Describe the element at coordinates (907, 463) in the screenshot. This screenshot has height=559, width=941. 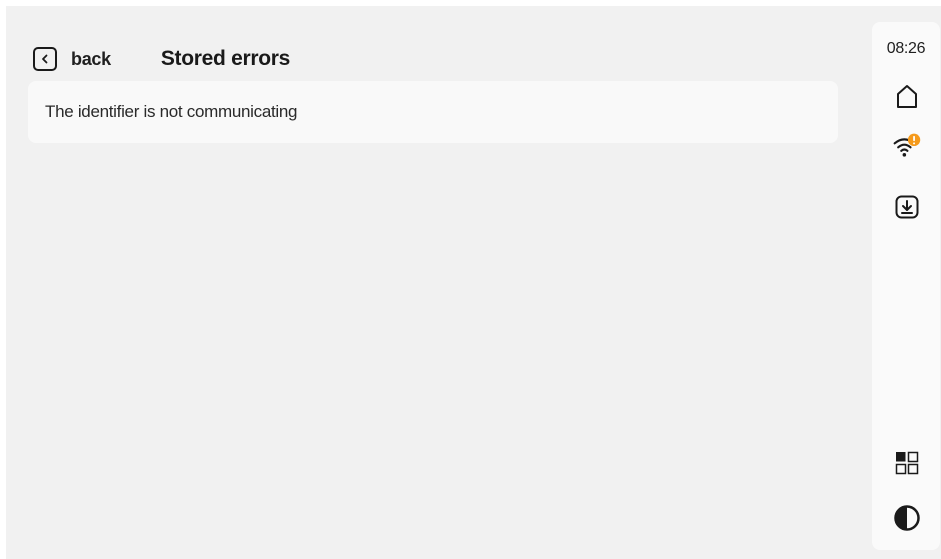
I see `apps-grid-icon` at that location.